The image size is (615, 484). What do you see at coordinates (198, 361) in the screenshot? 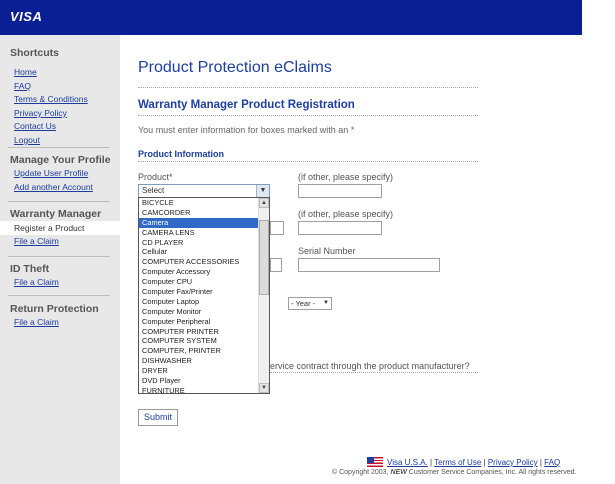
I see `dropdown-option: DISHWASHER` at bounding box center [198, 361].